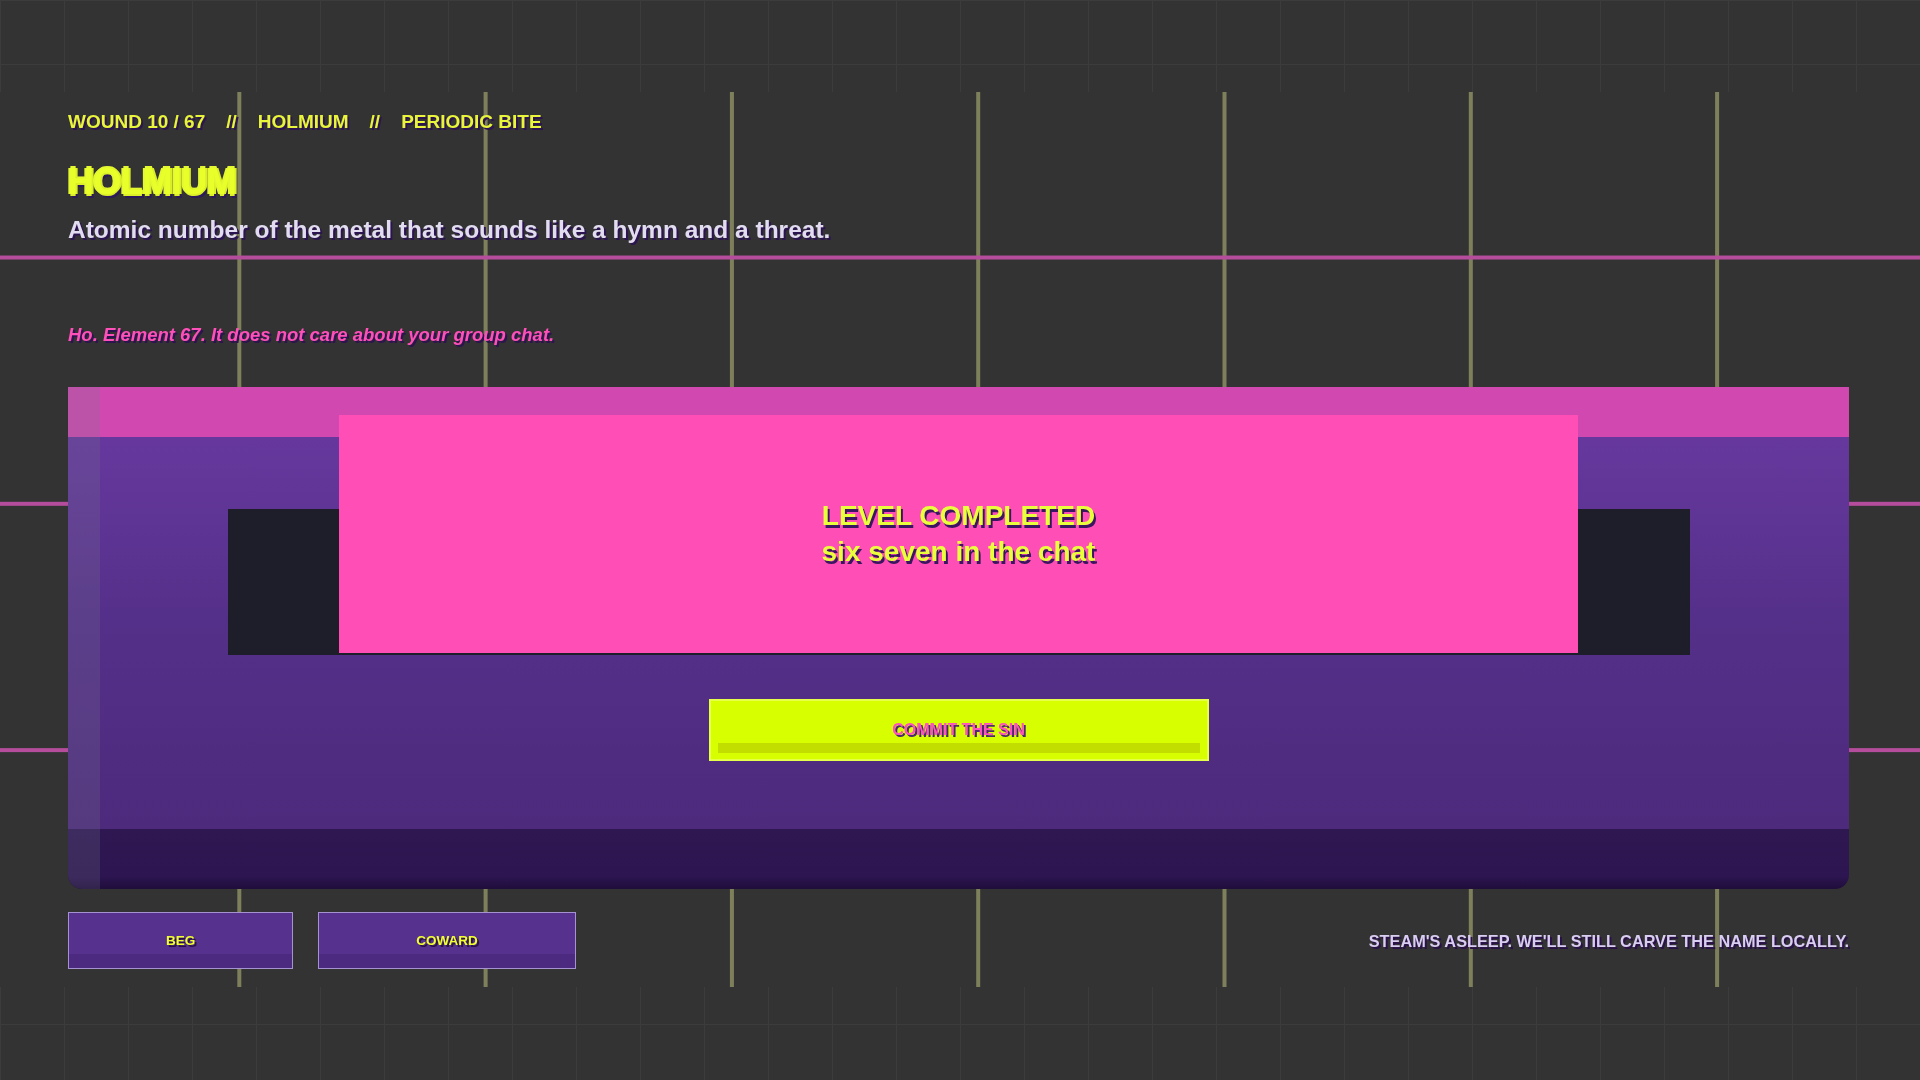  Describe the element at coordinates (449, 230) in the screenshot. I see `question-text: Atomic number of the metal that sounds like a hymn and a threat.` at that location.